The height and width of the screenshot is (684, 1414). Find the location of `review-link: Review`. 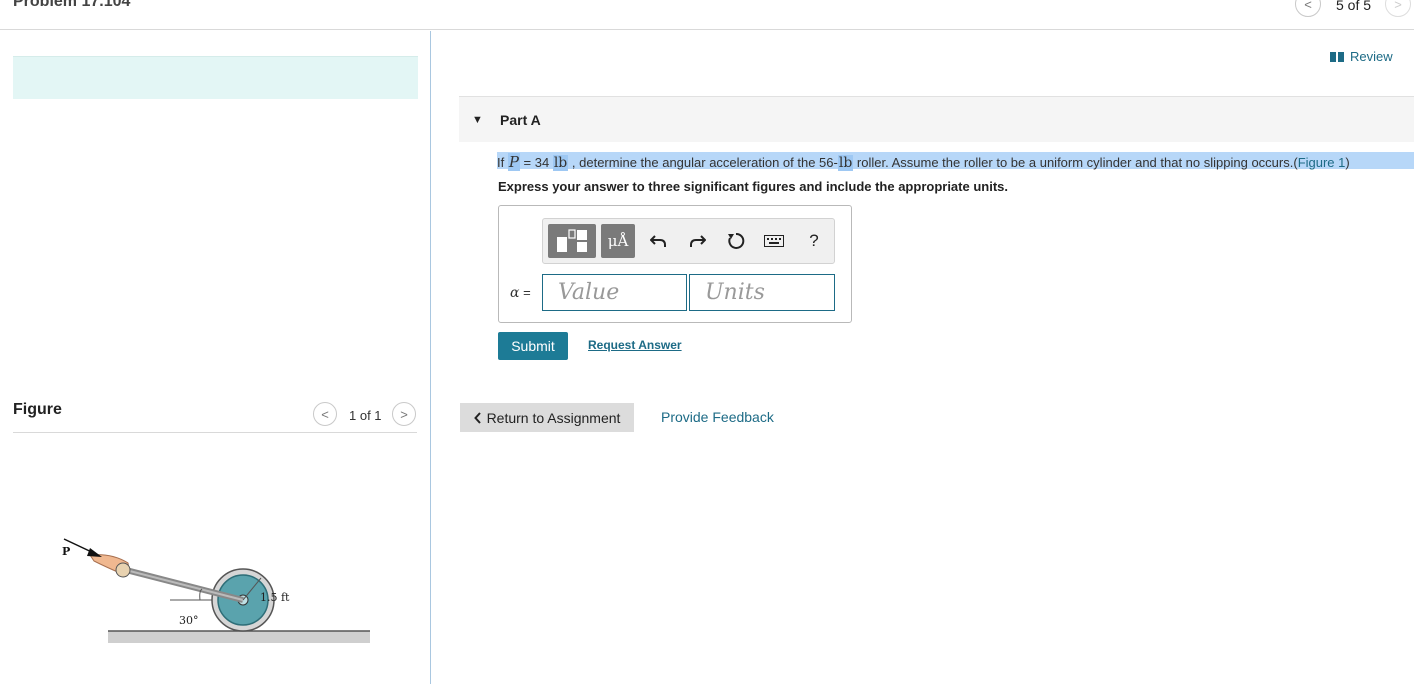

review-link: Review is located at coordinates (1361, 56).